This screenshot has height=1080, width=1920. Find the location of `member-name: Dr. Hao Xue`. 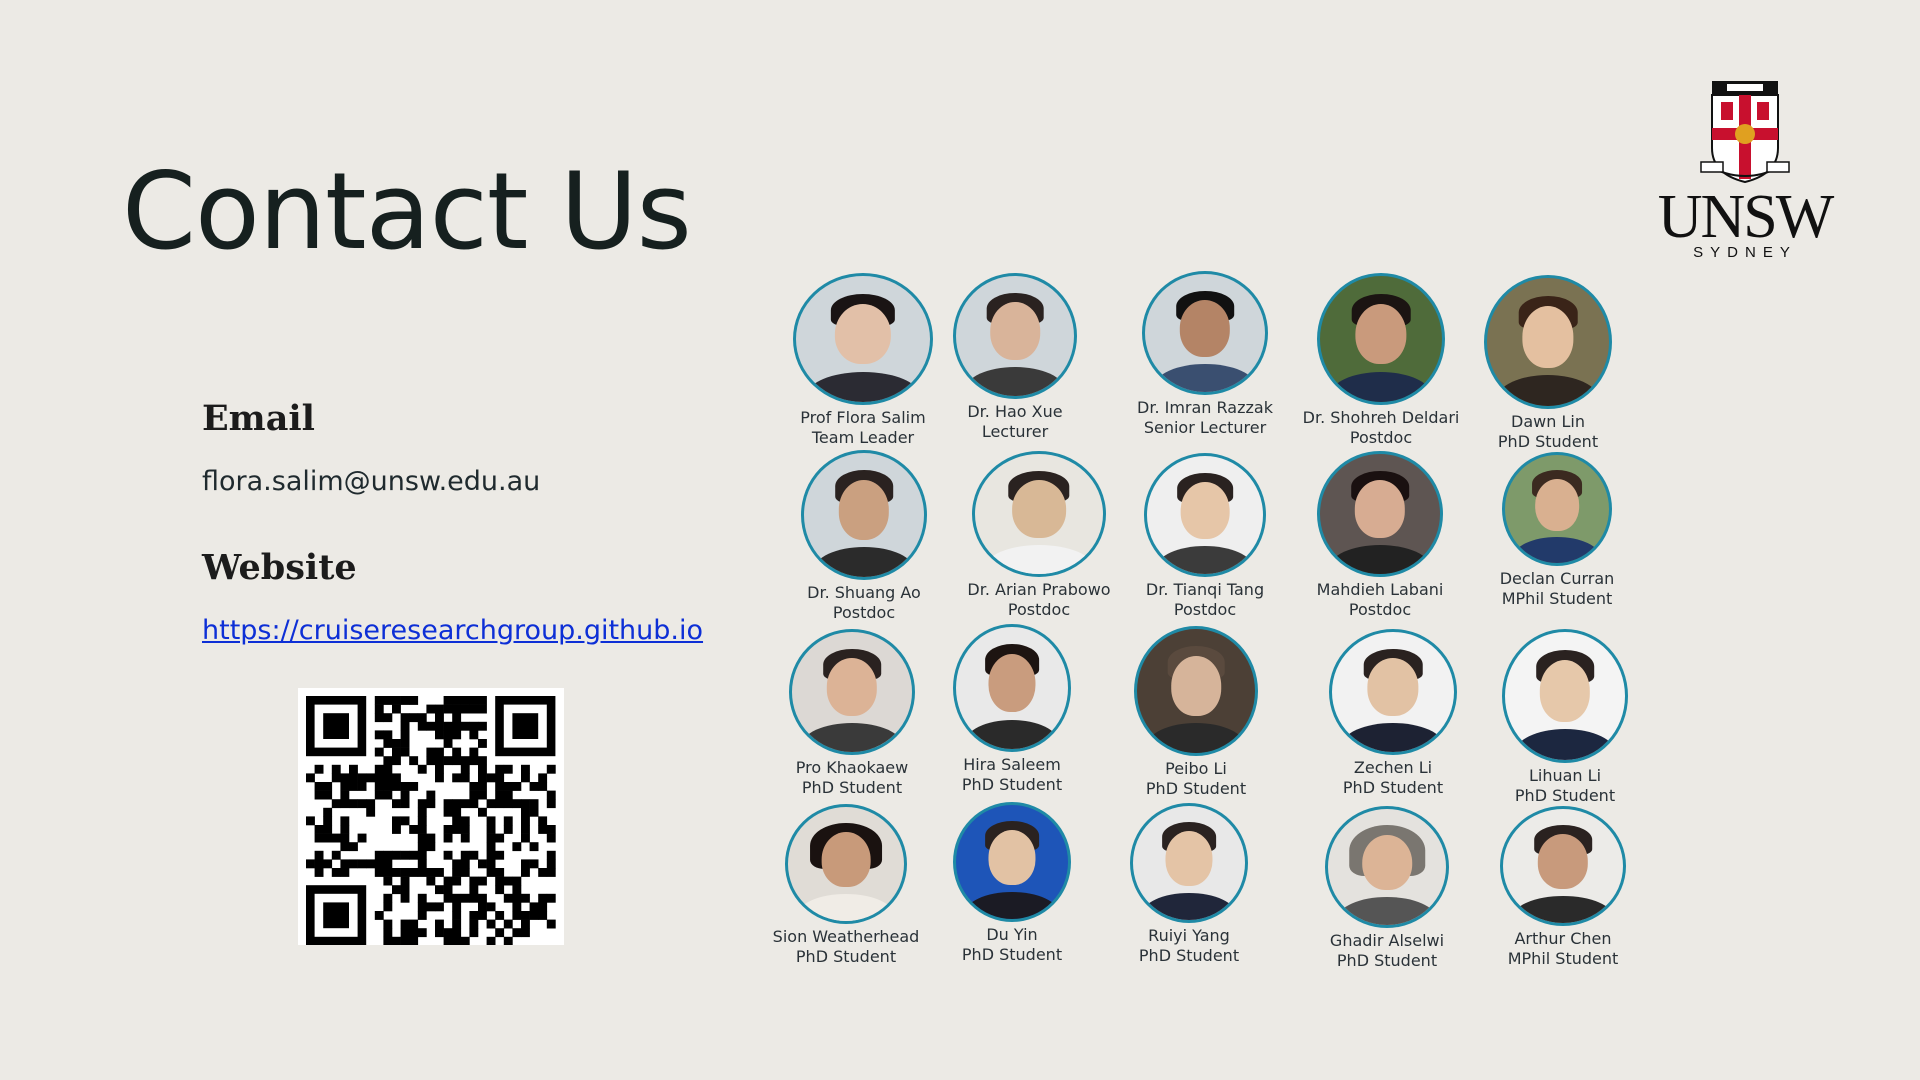

member-name: Dr. Hao Xue is located at coordinates (1015, 411).